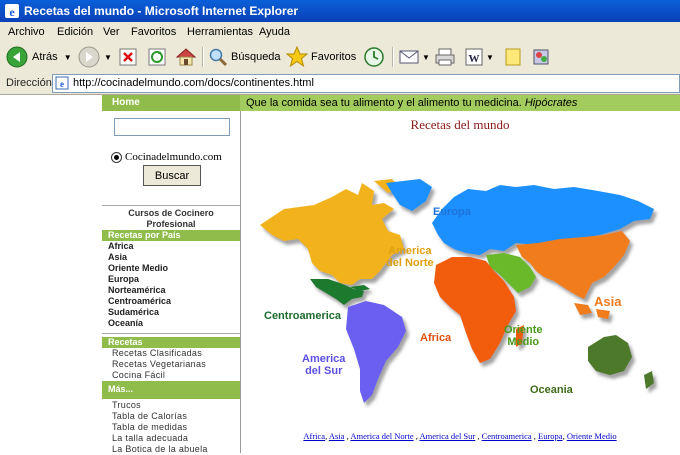 This screenshot has width=680, height=455. I want to click on print-button, so click(445, 57).